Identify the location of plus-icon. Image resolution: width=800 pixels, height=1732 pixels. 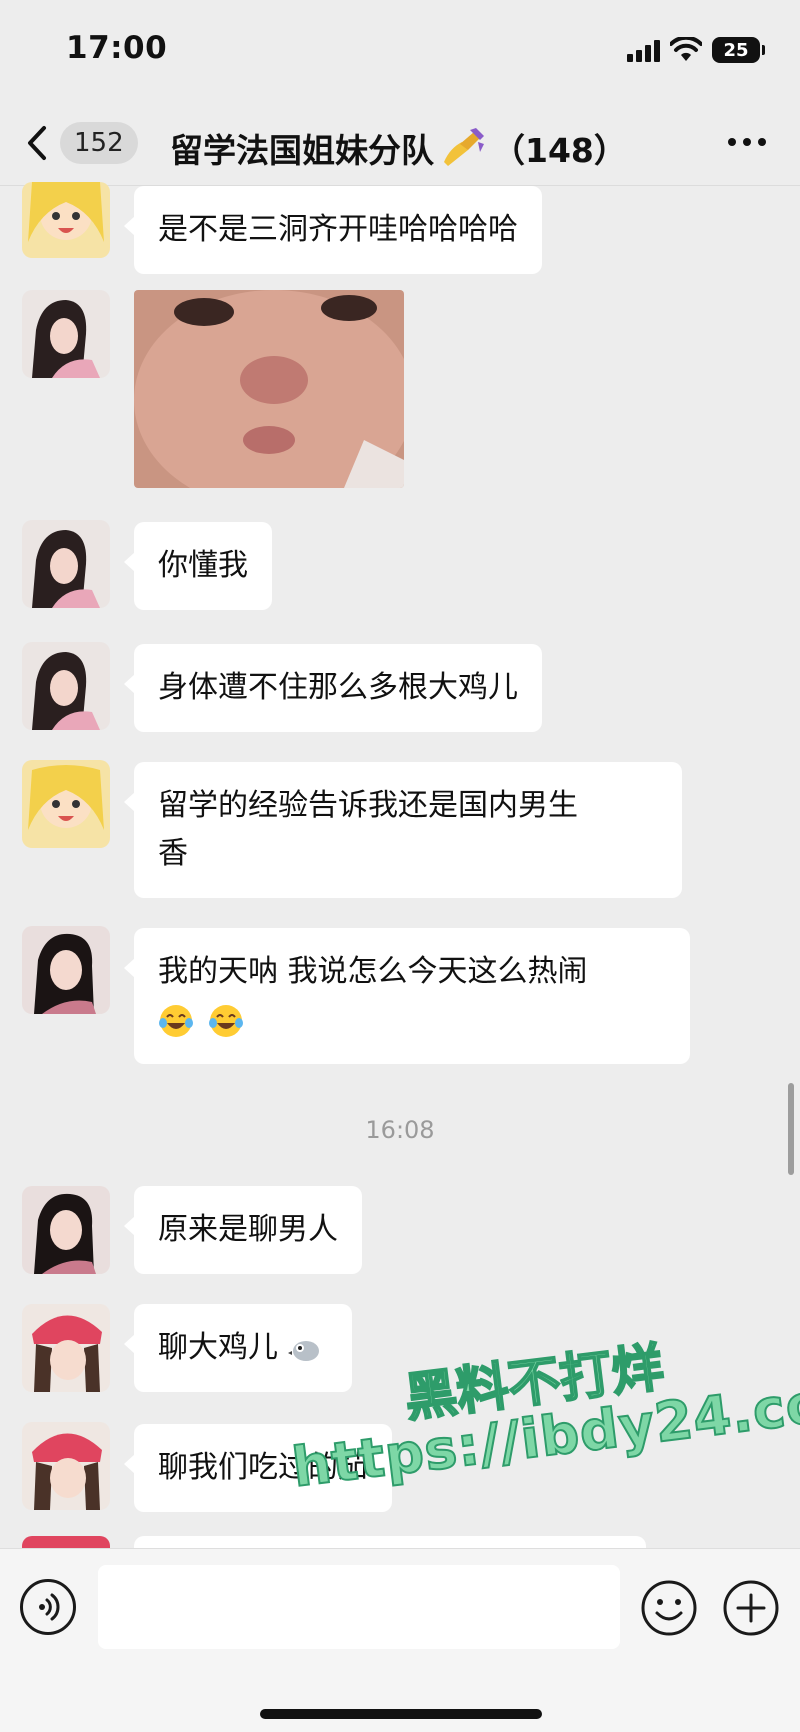
(751, 1608).